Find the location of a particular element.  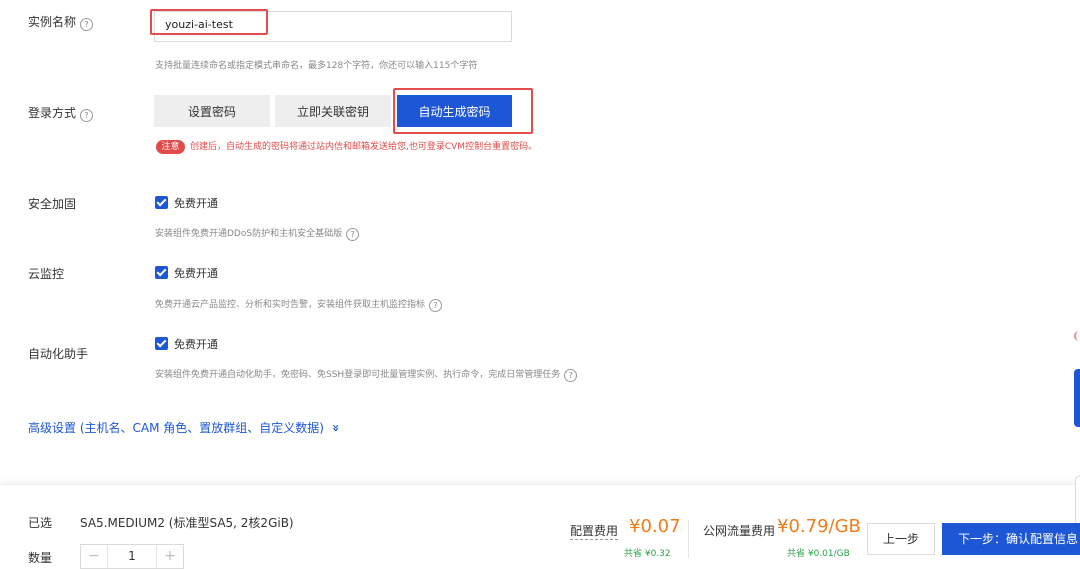

quantity-label: 数量 is located at coordinates (40, 558).